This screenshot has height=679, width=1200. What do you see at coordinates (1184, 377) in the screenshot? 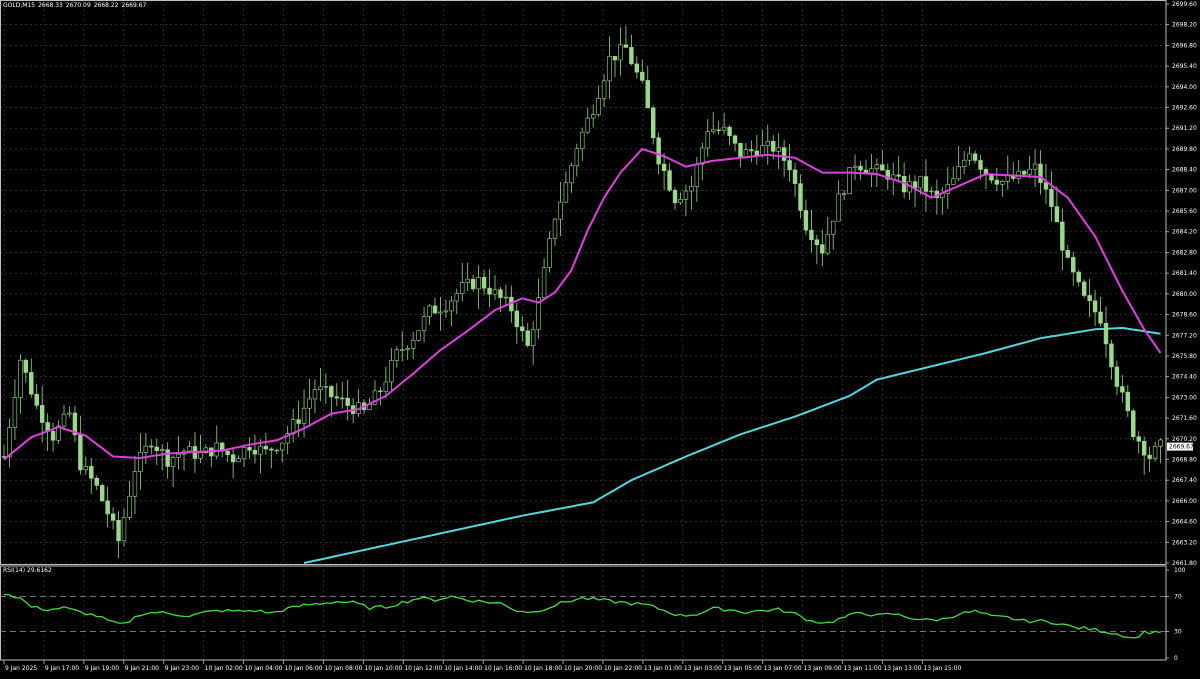
I see `price-tick-label: 2674.40` at bounding box center [1184, 377].